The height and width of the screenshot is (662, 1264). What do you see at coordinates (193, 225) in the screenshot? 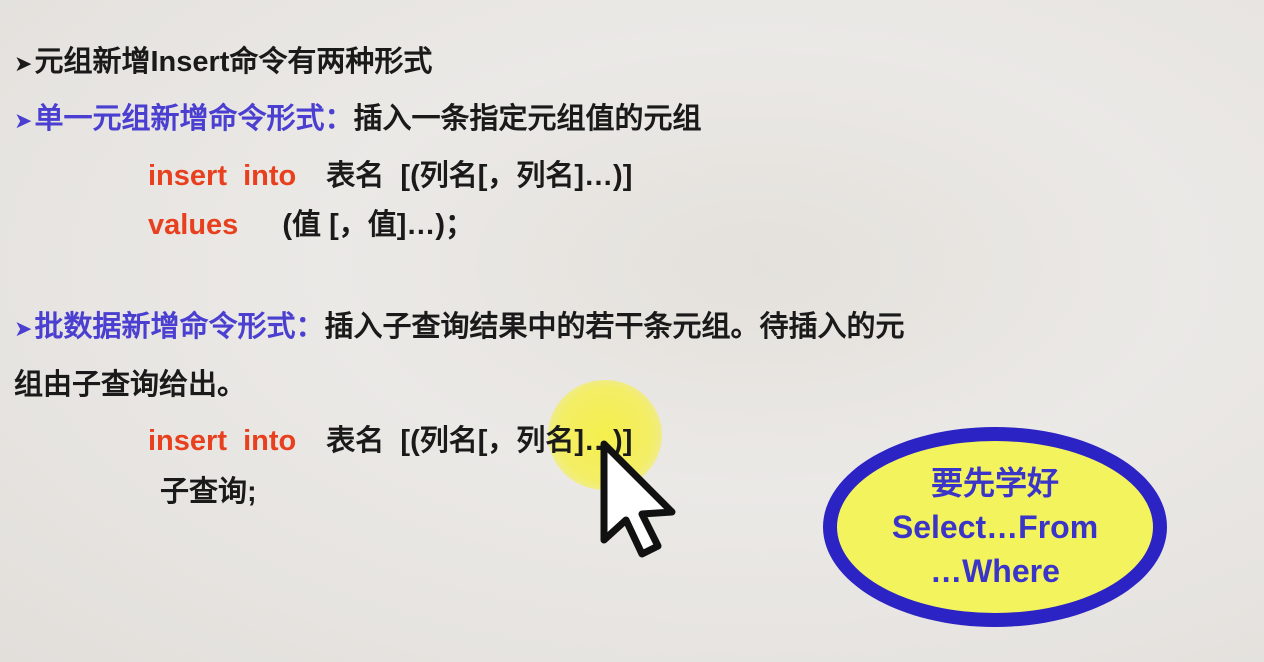
I see `values-keyword: values` at bounding box center [193, 225].